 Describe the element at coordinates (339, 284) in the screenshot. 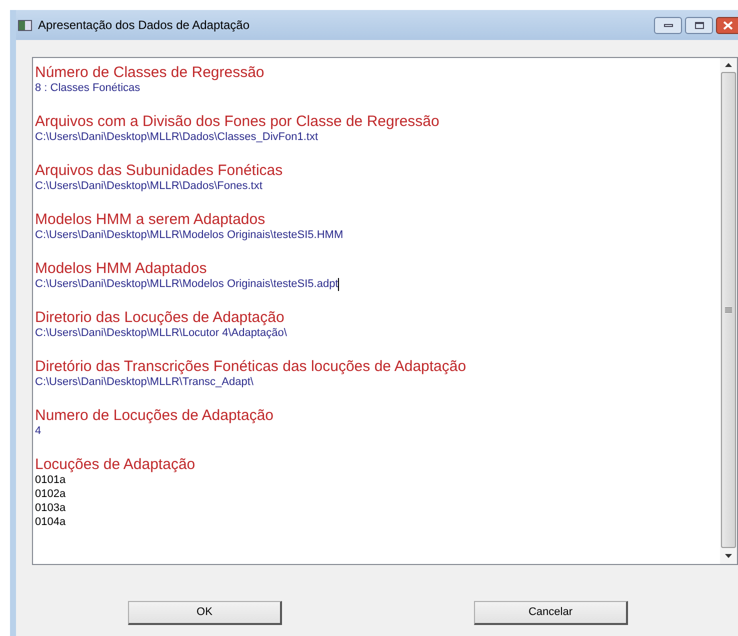

I see `text-cursor` at that location.